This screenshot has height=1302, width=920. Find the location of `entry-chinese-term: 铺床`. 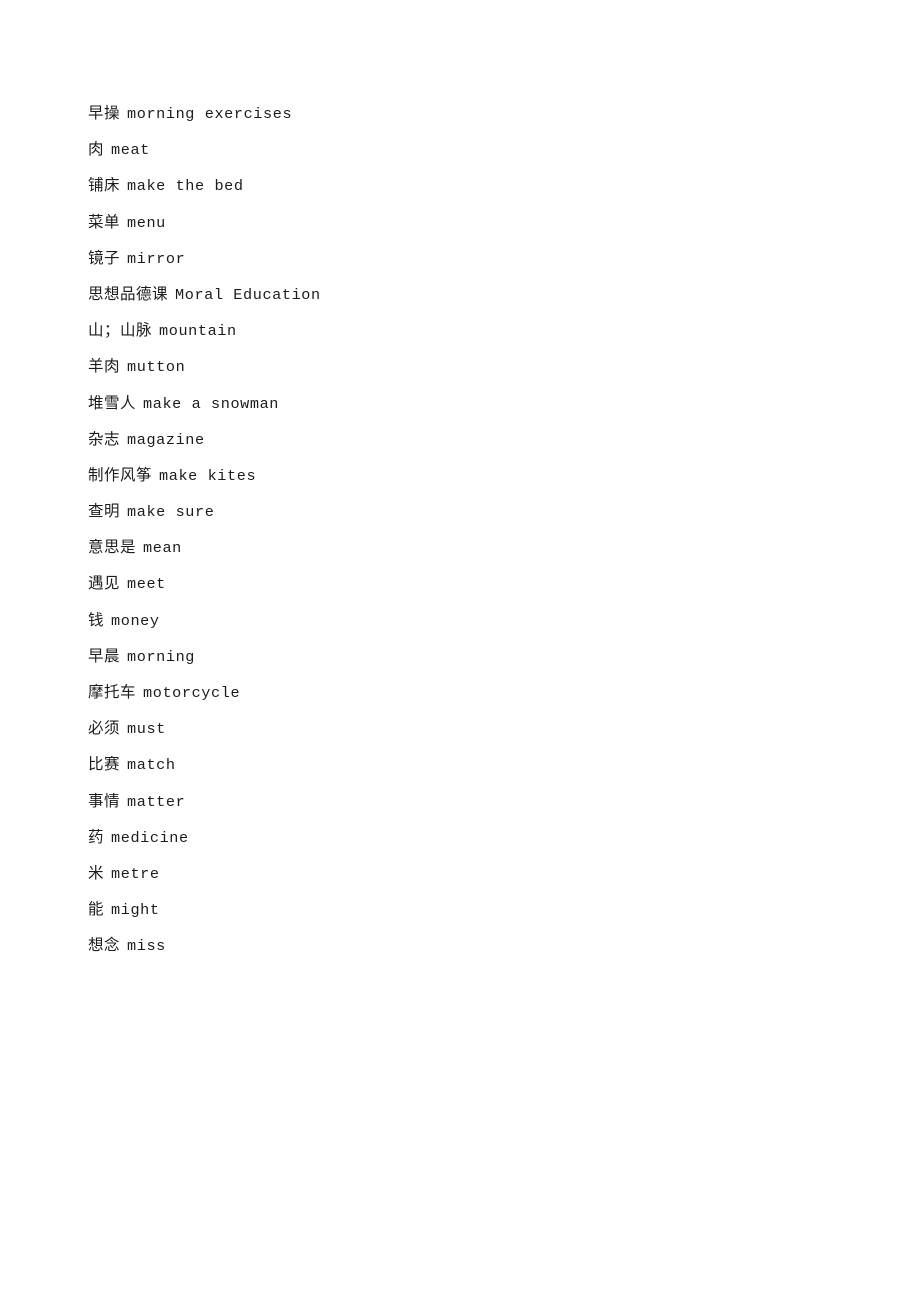

entry-chinese-term: 铺床 is located at coordinates (104, 185).